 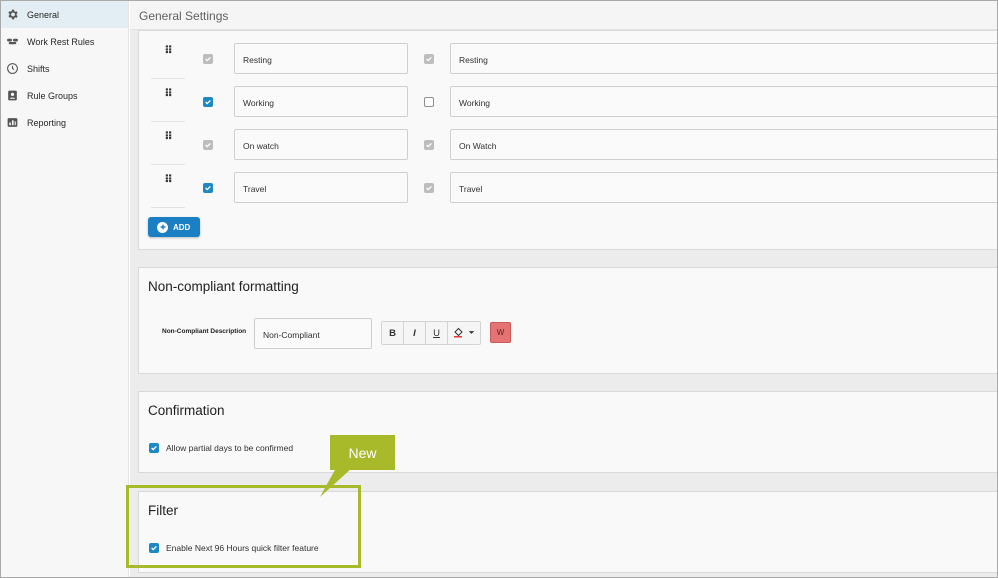 I want to click on underline-button: U, so click(x=437, y=333).